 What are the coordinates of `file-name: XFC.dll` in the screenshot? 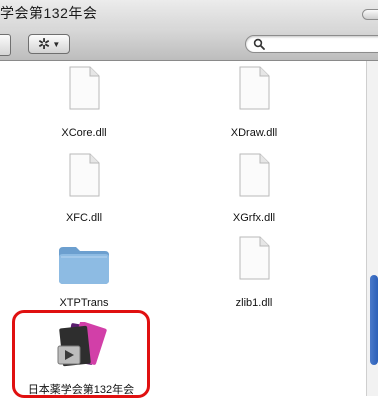 It's located at (84, 218).